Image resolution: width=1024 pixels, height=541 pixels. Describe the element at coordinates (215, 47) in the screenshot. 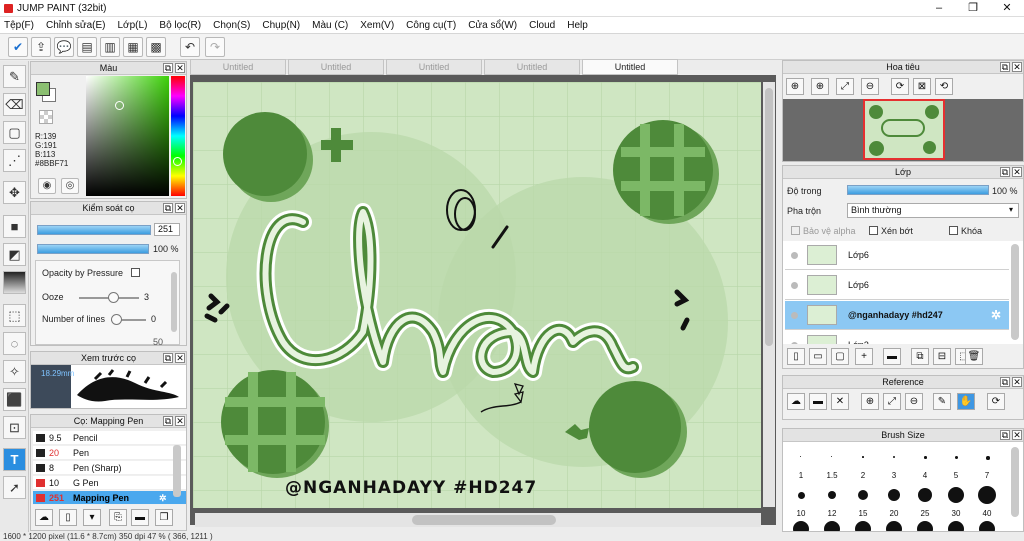

I see `redo-icon: ↷` at that location.